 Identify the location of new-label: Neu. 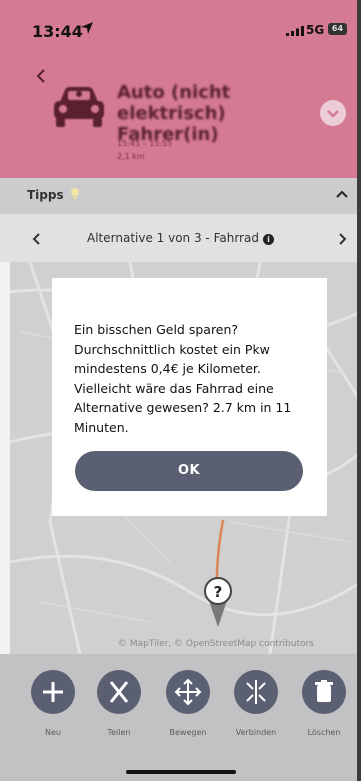
(53, 732).